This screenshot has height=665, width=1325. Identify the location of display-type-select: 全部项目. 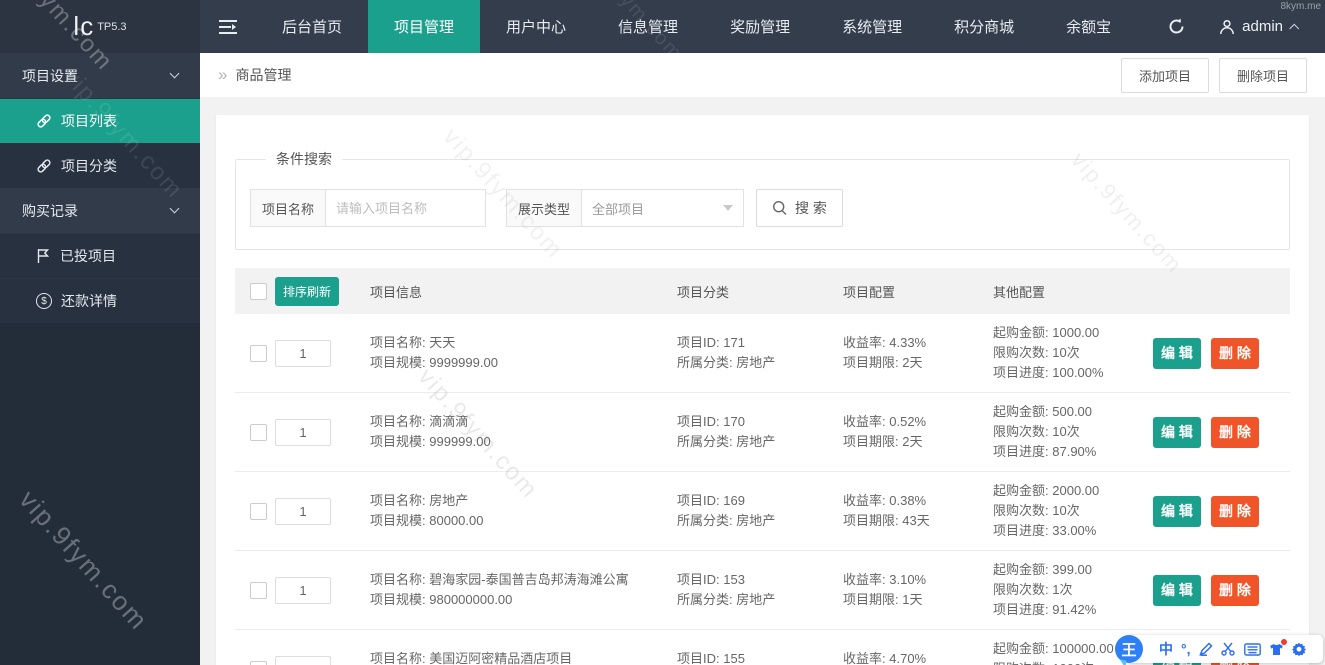
(663, 208).